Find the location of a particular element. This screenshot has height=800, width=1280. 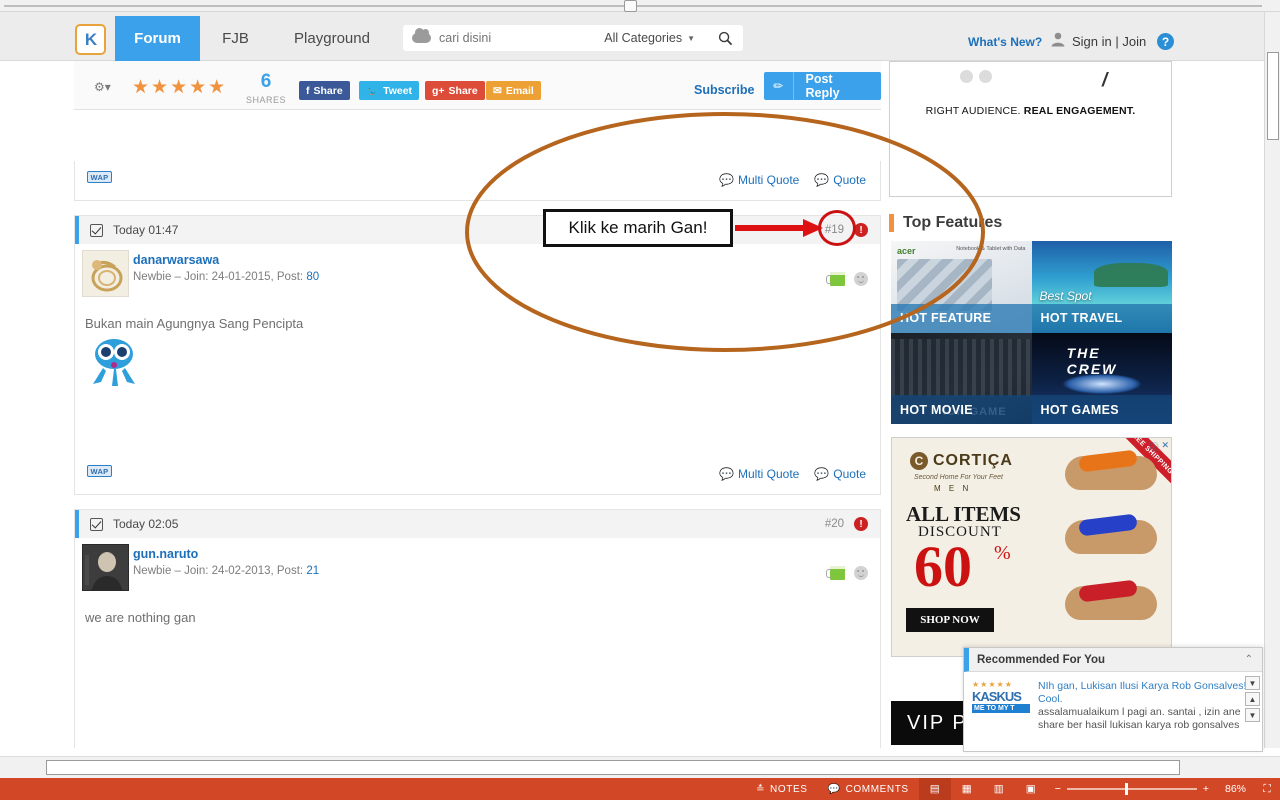

recommended-header: Recommended For You ⌃ is located at coordinates (1113, 660).